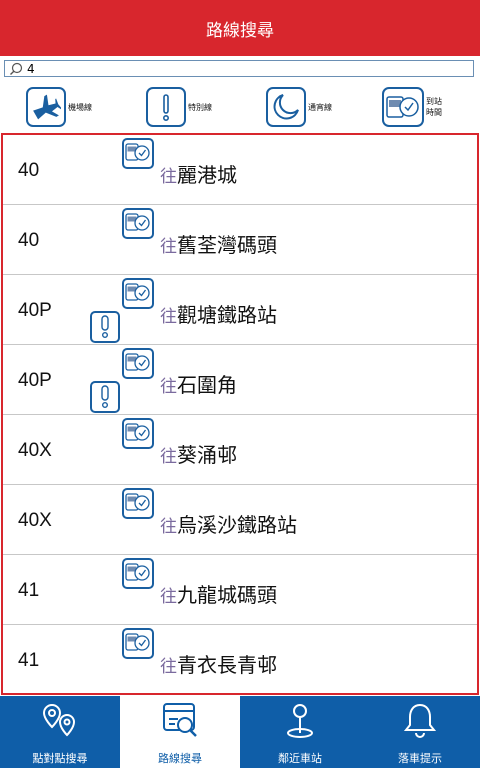  Describe the element at coordinates (227, 315) in the screenshot. I see `destination-name: 觀塘鐵路站` at that location.